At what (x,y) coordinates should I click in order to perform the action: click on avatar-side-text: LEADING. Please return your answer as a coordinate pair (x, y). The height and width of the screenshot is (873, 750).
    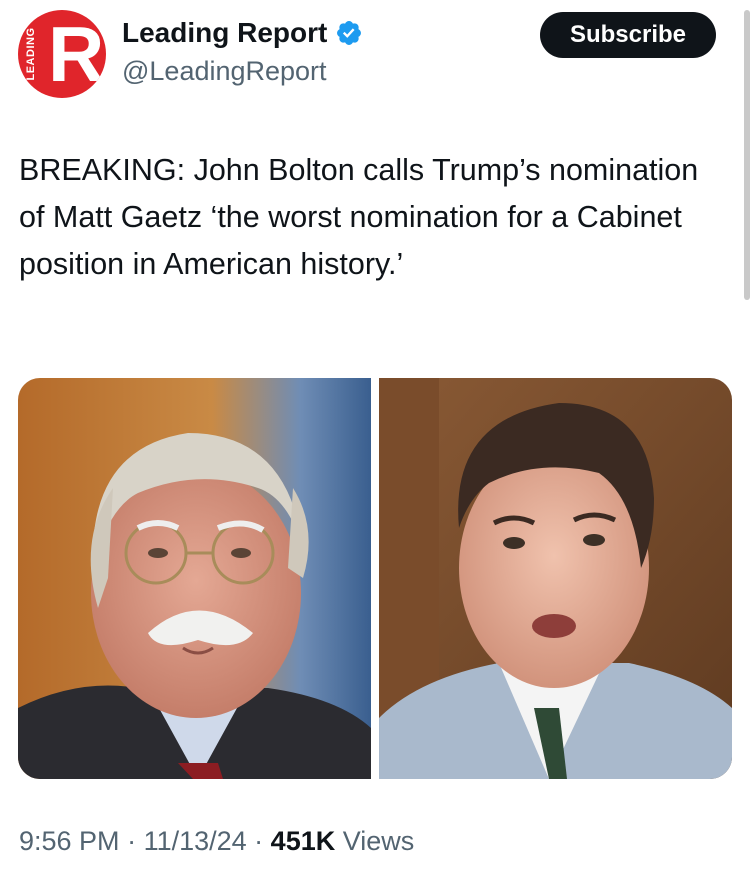
    Looking at the image, I should click on (31, 54).